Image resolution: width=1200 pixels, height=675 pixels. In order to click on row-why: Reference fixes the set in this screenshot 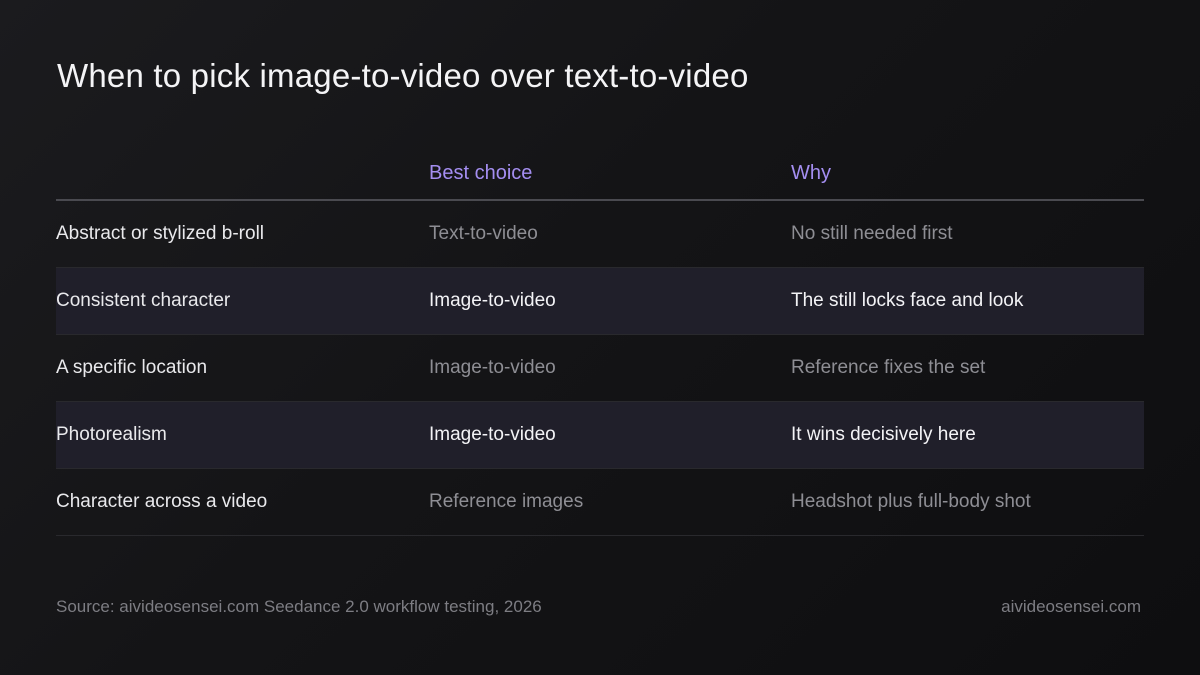, I will do `click(888, 367)`.